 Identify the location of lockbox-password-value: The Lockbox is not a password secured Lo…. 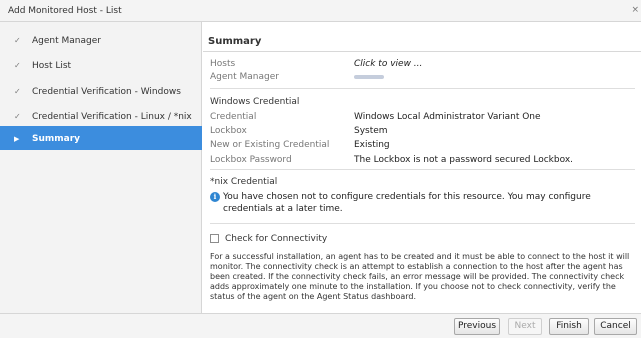
(464, 160).